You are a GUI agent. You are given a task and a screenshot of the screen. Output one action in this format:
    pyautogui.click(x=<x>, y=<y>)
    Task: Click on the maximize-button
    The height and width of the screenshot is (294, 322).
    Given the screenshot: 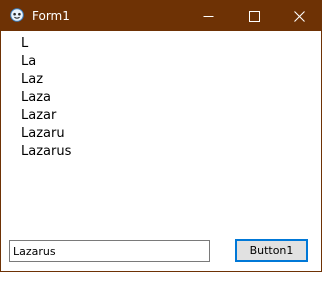 What is the action you would take?
    pyautogui.click(x=254, y=16)
    